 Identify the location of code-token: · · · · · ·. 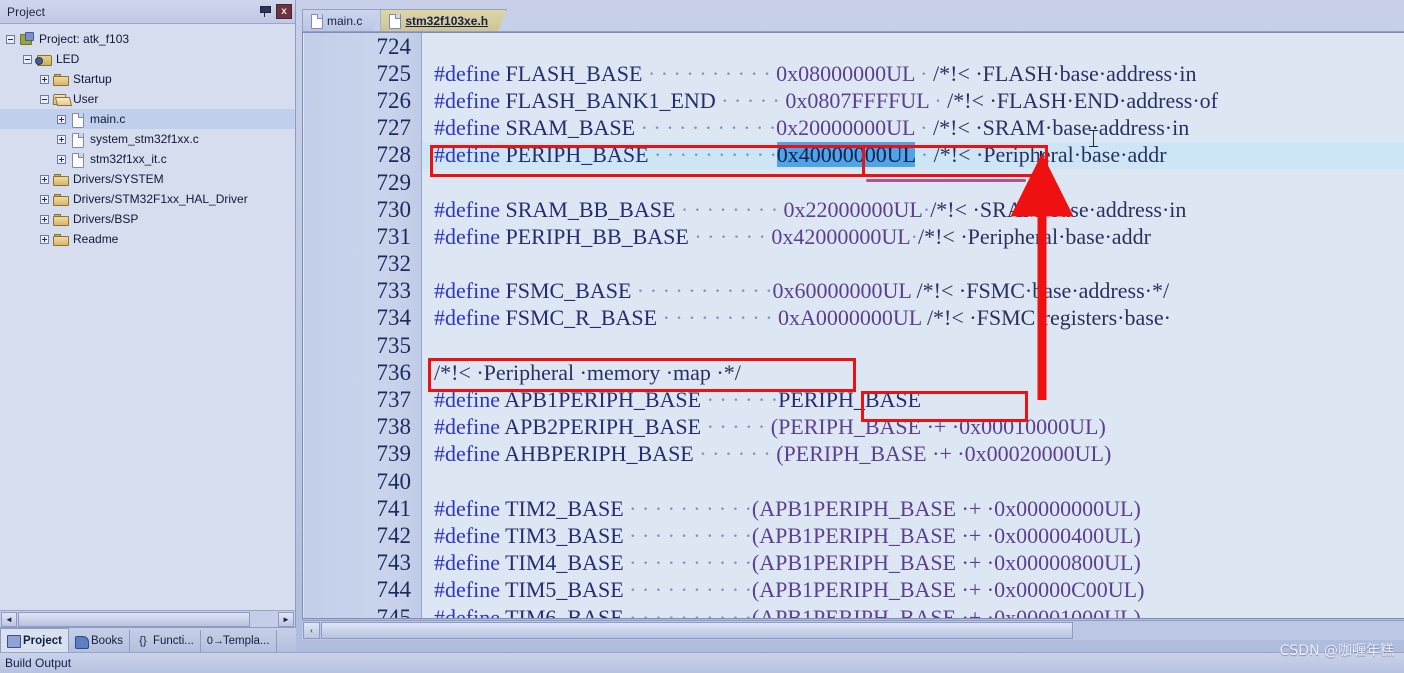
(735, 454).